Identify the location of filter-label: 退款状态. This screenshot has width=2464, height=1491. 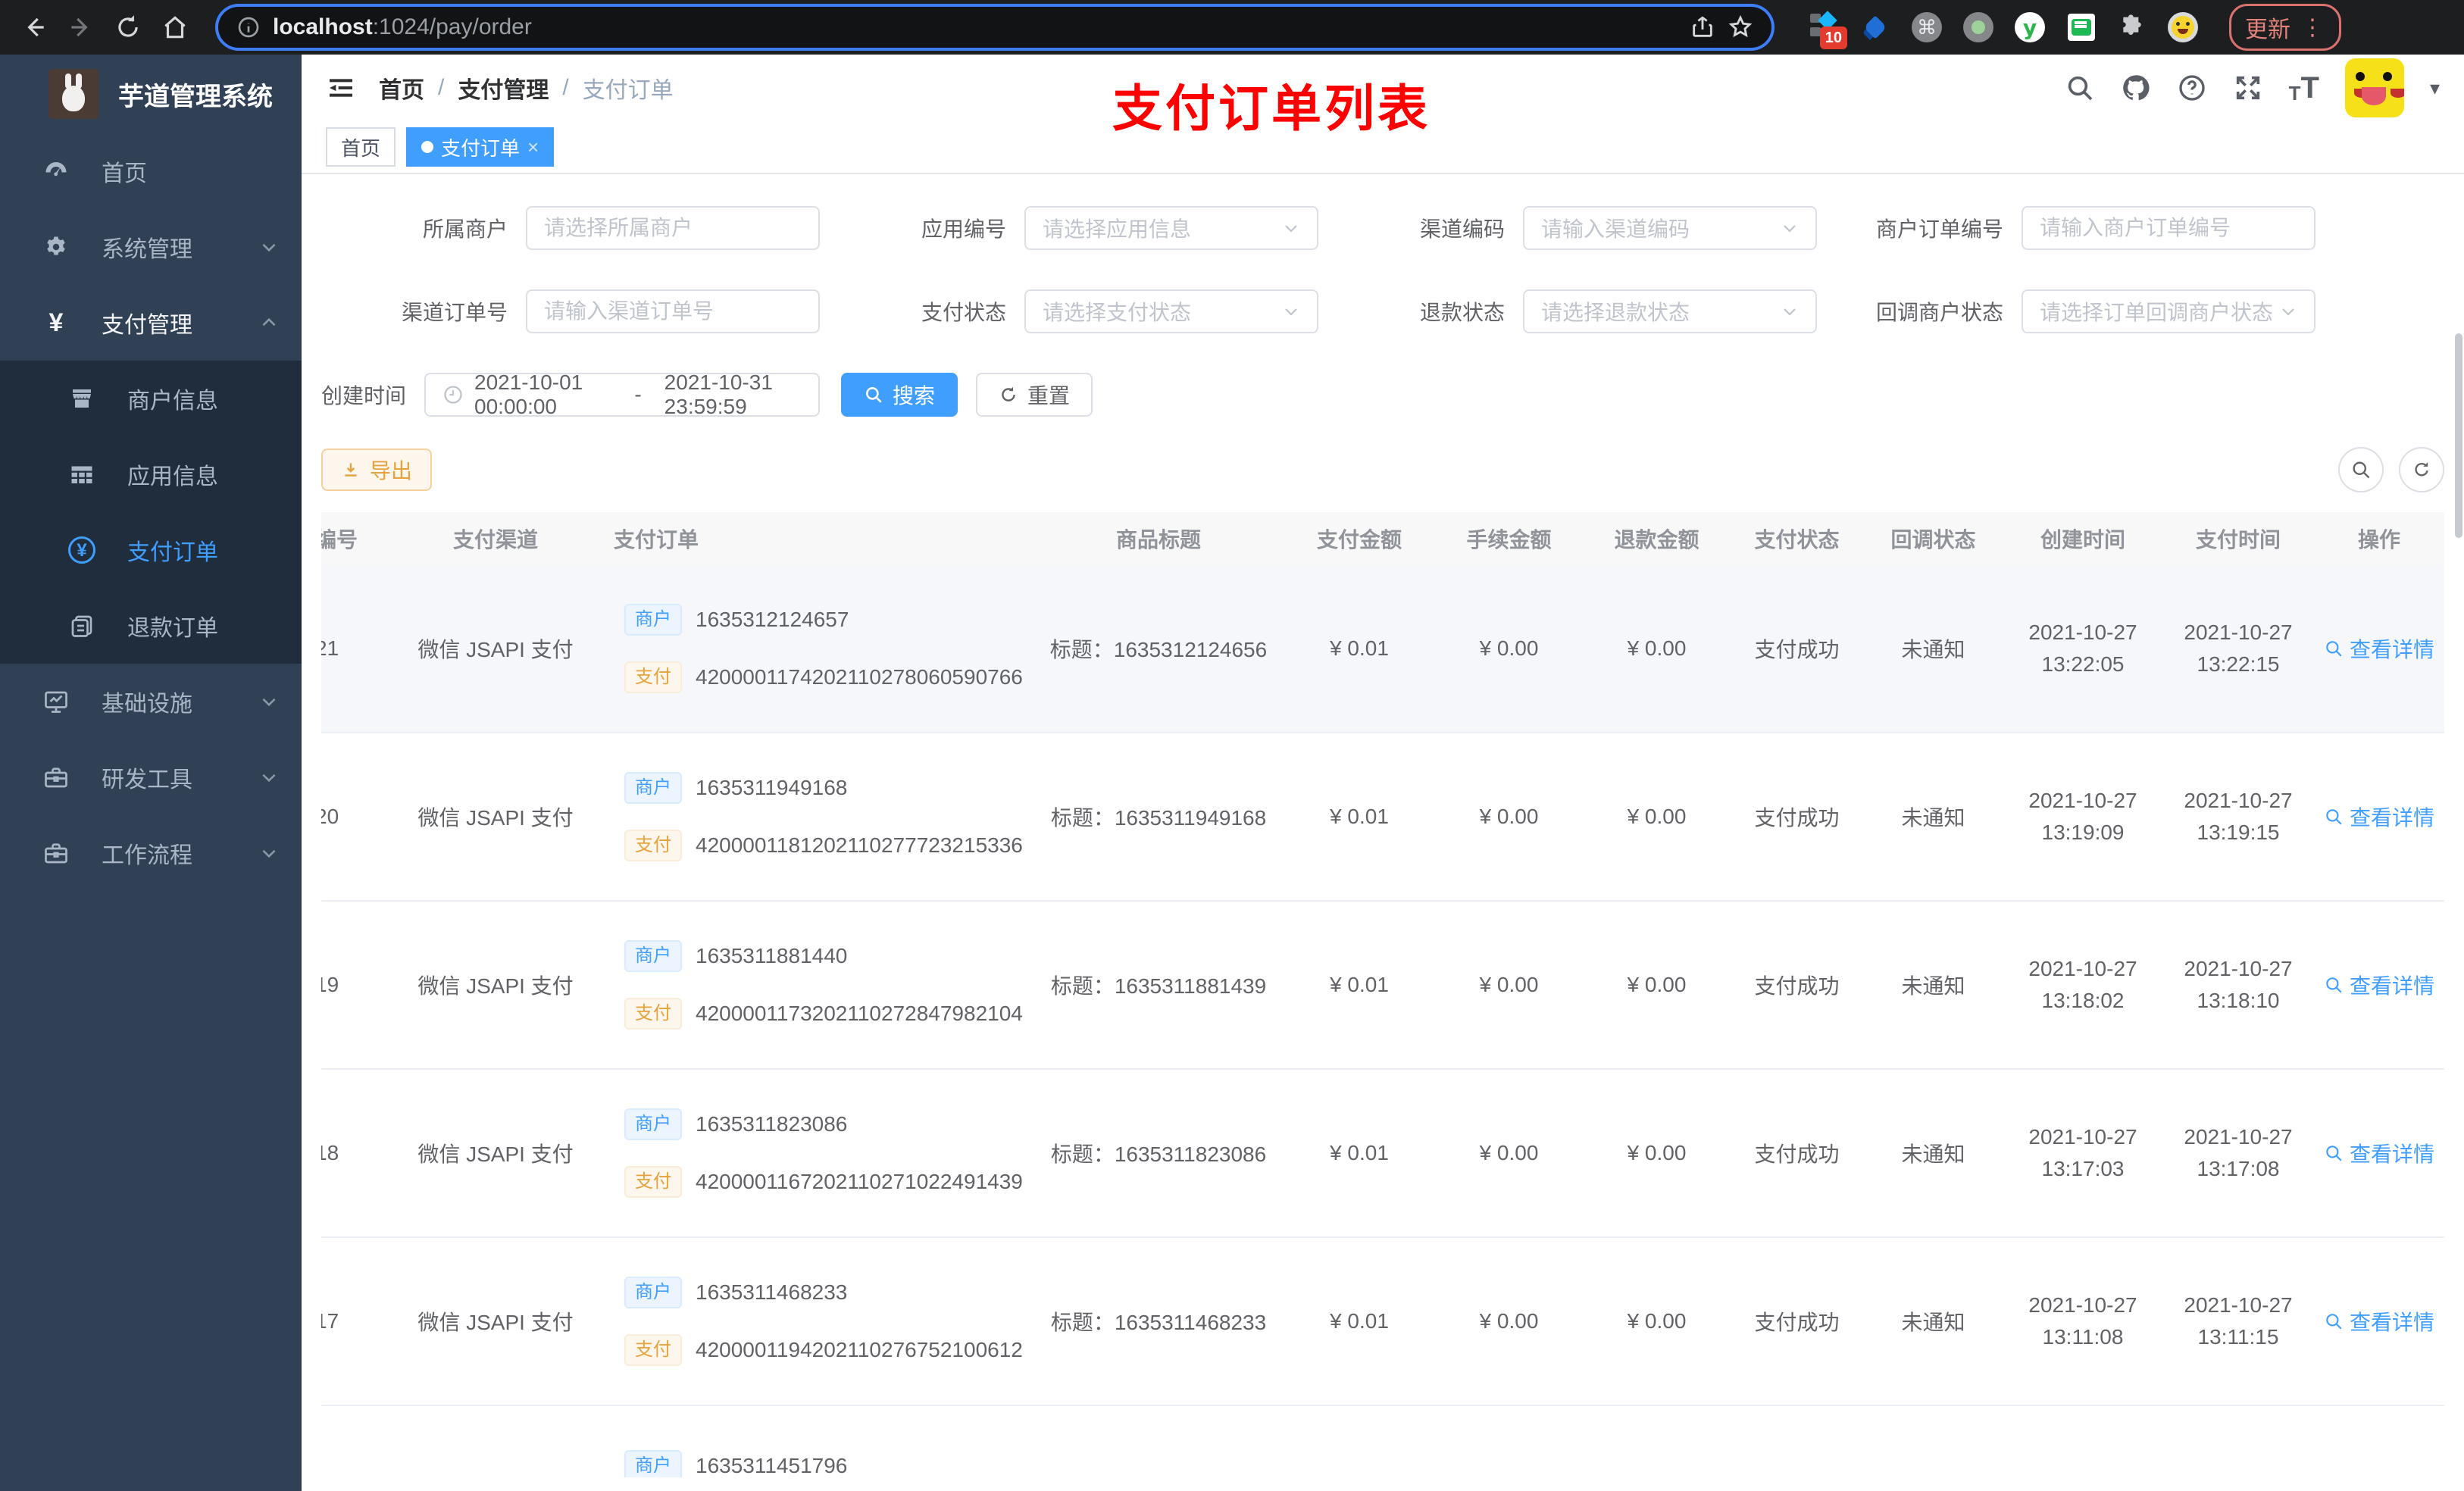
(1462, 312).